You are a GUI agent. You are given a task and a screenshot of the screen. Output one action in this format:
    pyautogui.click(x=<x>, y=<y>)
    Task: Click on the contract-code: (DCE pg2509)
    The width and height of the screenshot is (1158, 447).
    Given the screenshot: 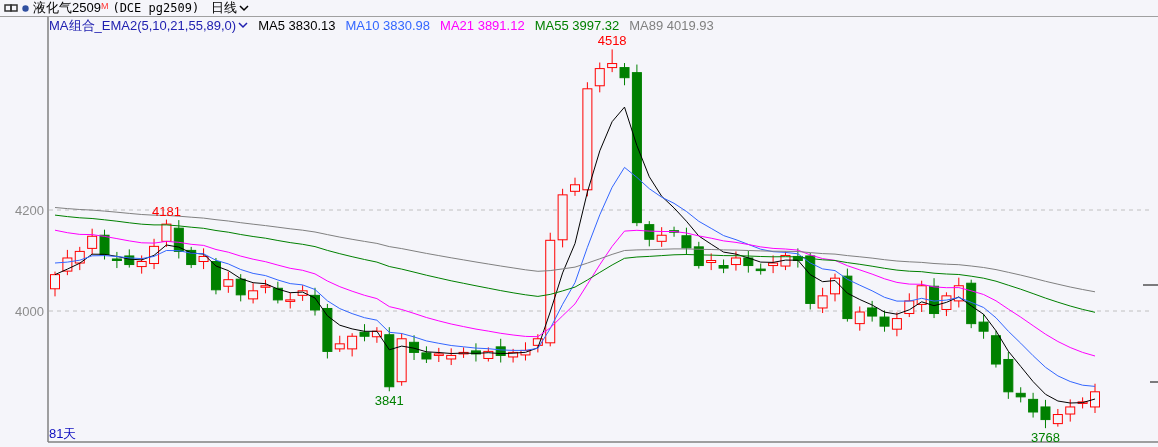 What is the action you would take?
    pyautogui.click(x=156, y=8)
    